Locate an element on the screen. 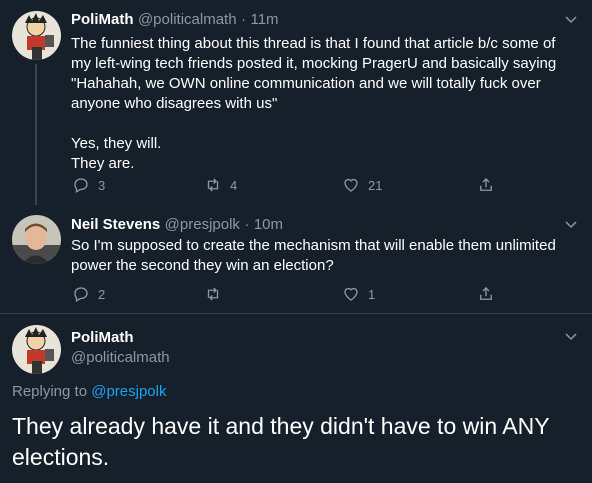  replying-to-link: @presjpolk is located at coordinates (128, 391).